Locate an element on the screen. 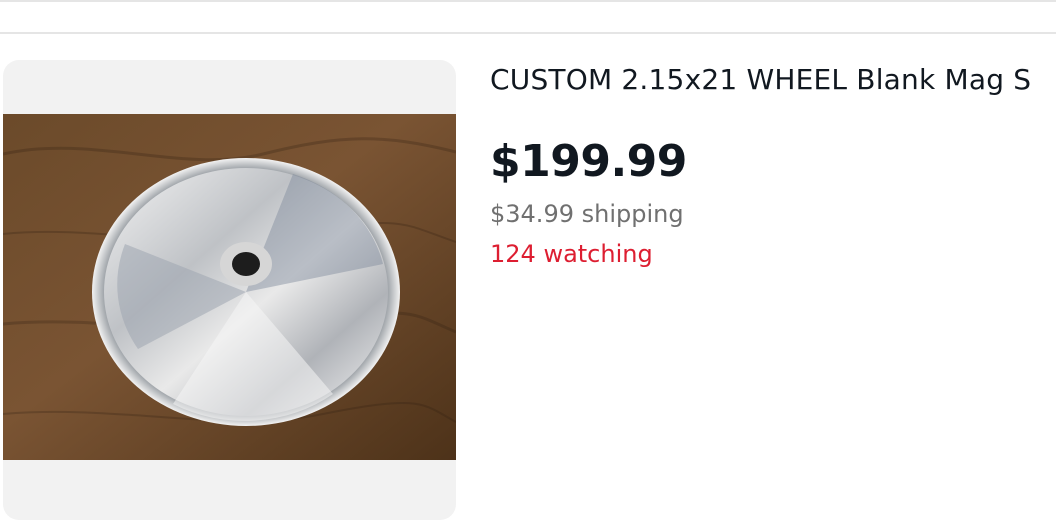  listing-price: $199.99 is located at coordinates (588, 161).